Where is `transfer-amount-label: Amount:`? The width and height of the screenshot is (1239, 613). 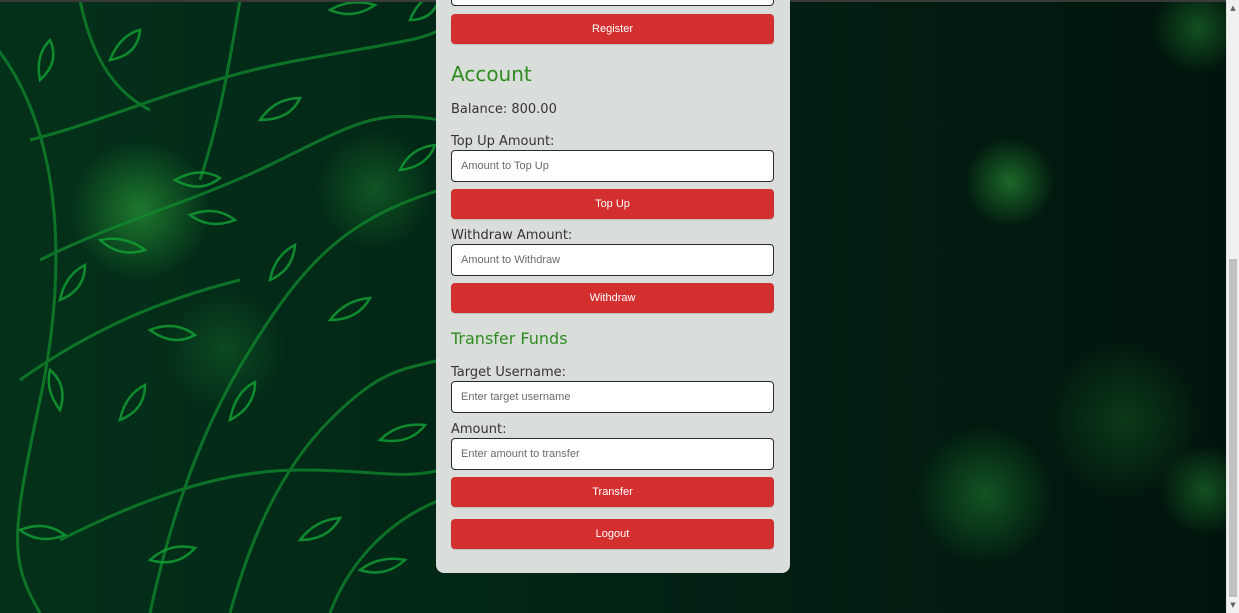
transfer-amount-label: Amount: is located at coordinates (479, 429).